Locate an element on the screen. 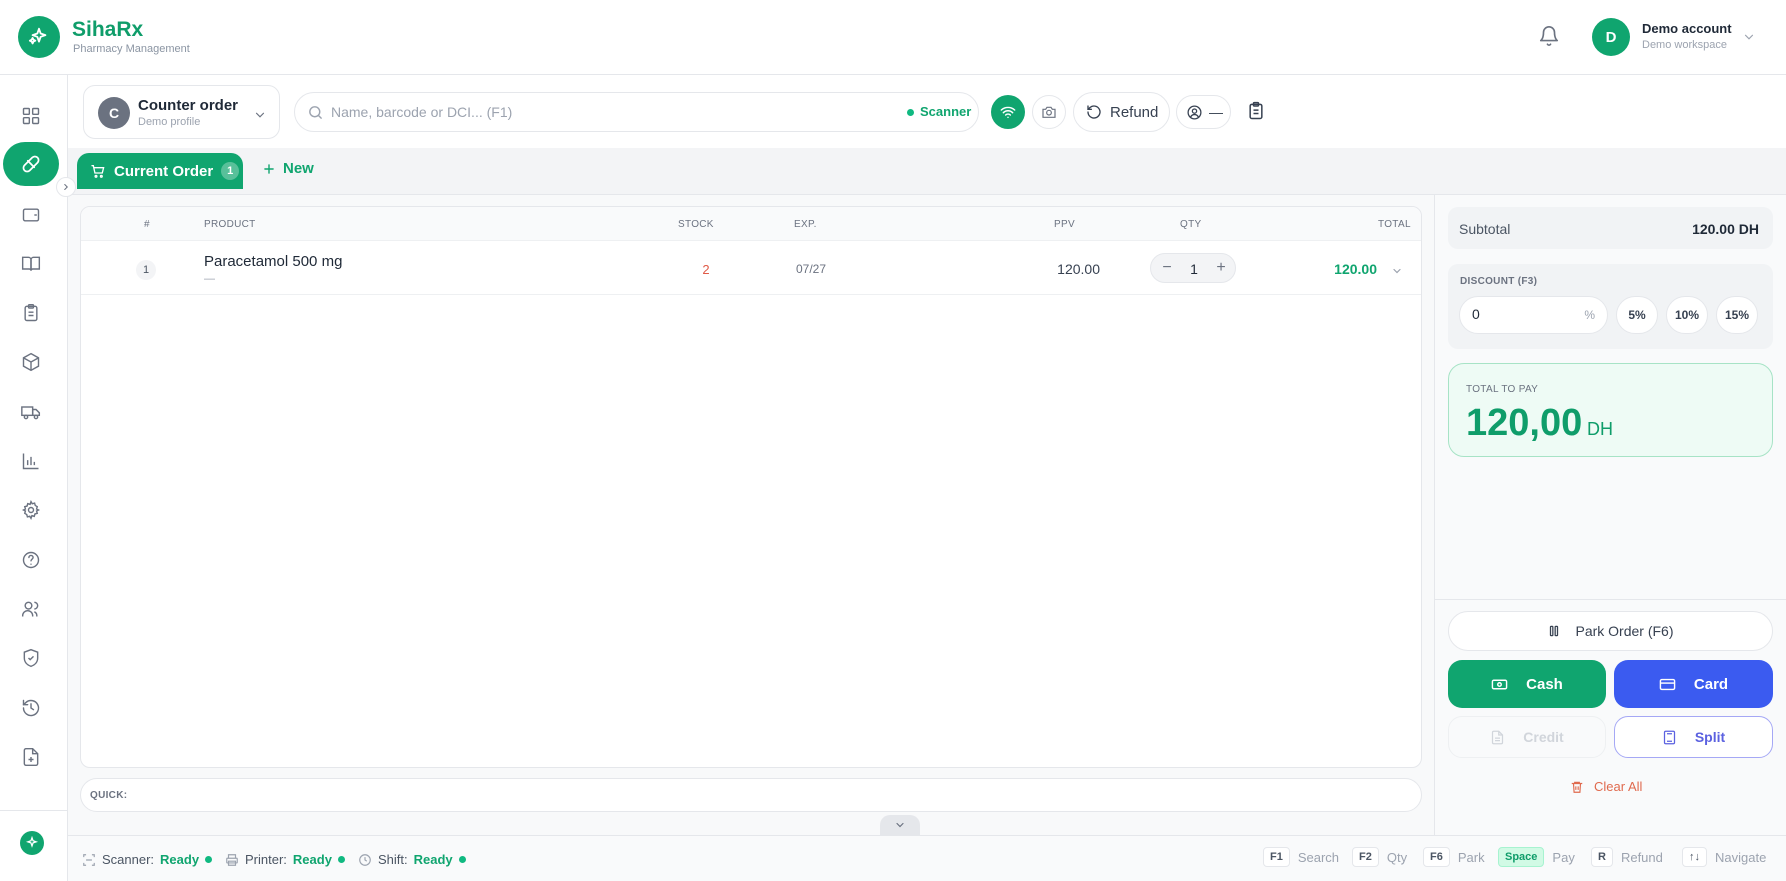  notifications-button is located at coordinates (1549, 36).